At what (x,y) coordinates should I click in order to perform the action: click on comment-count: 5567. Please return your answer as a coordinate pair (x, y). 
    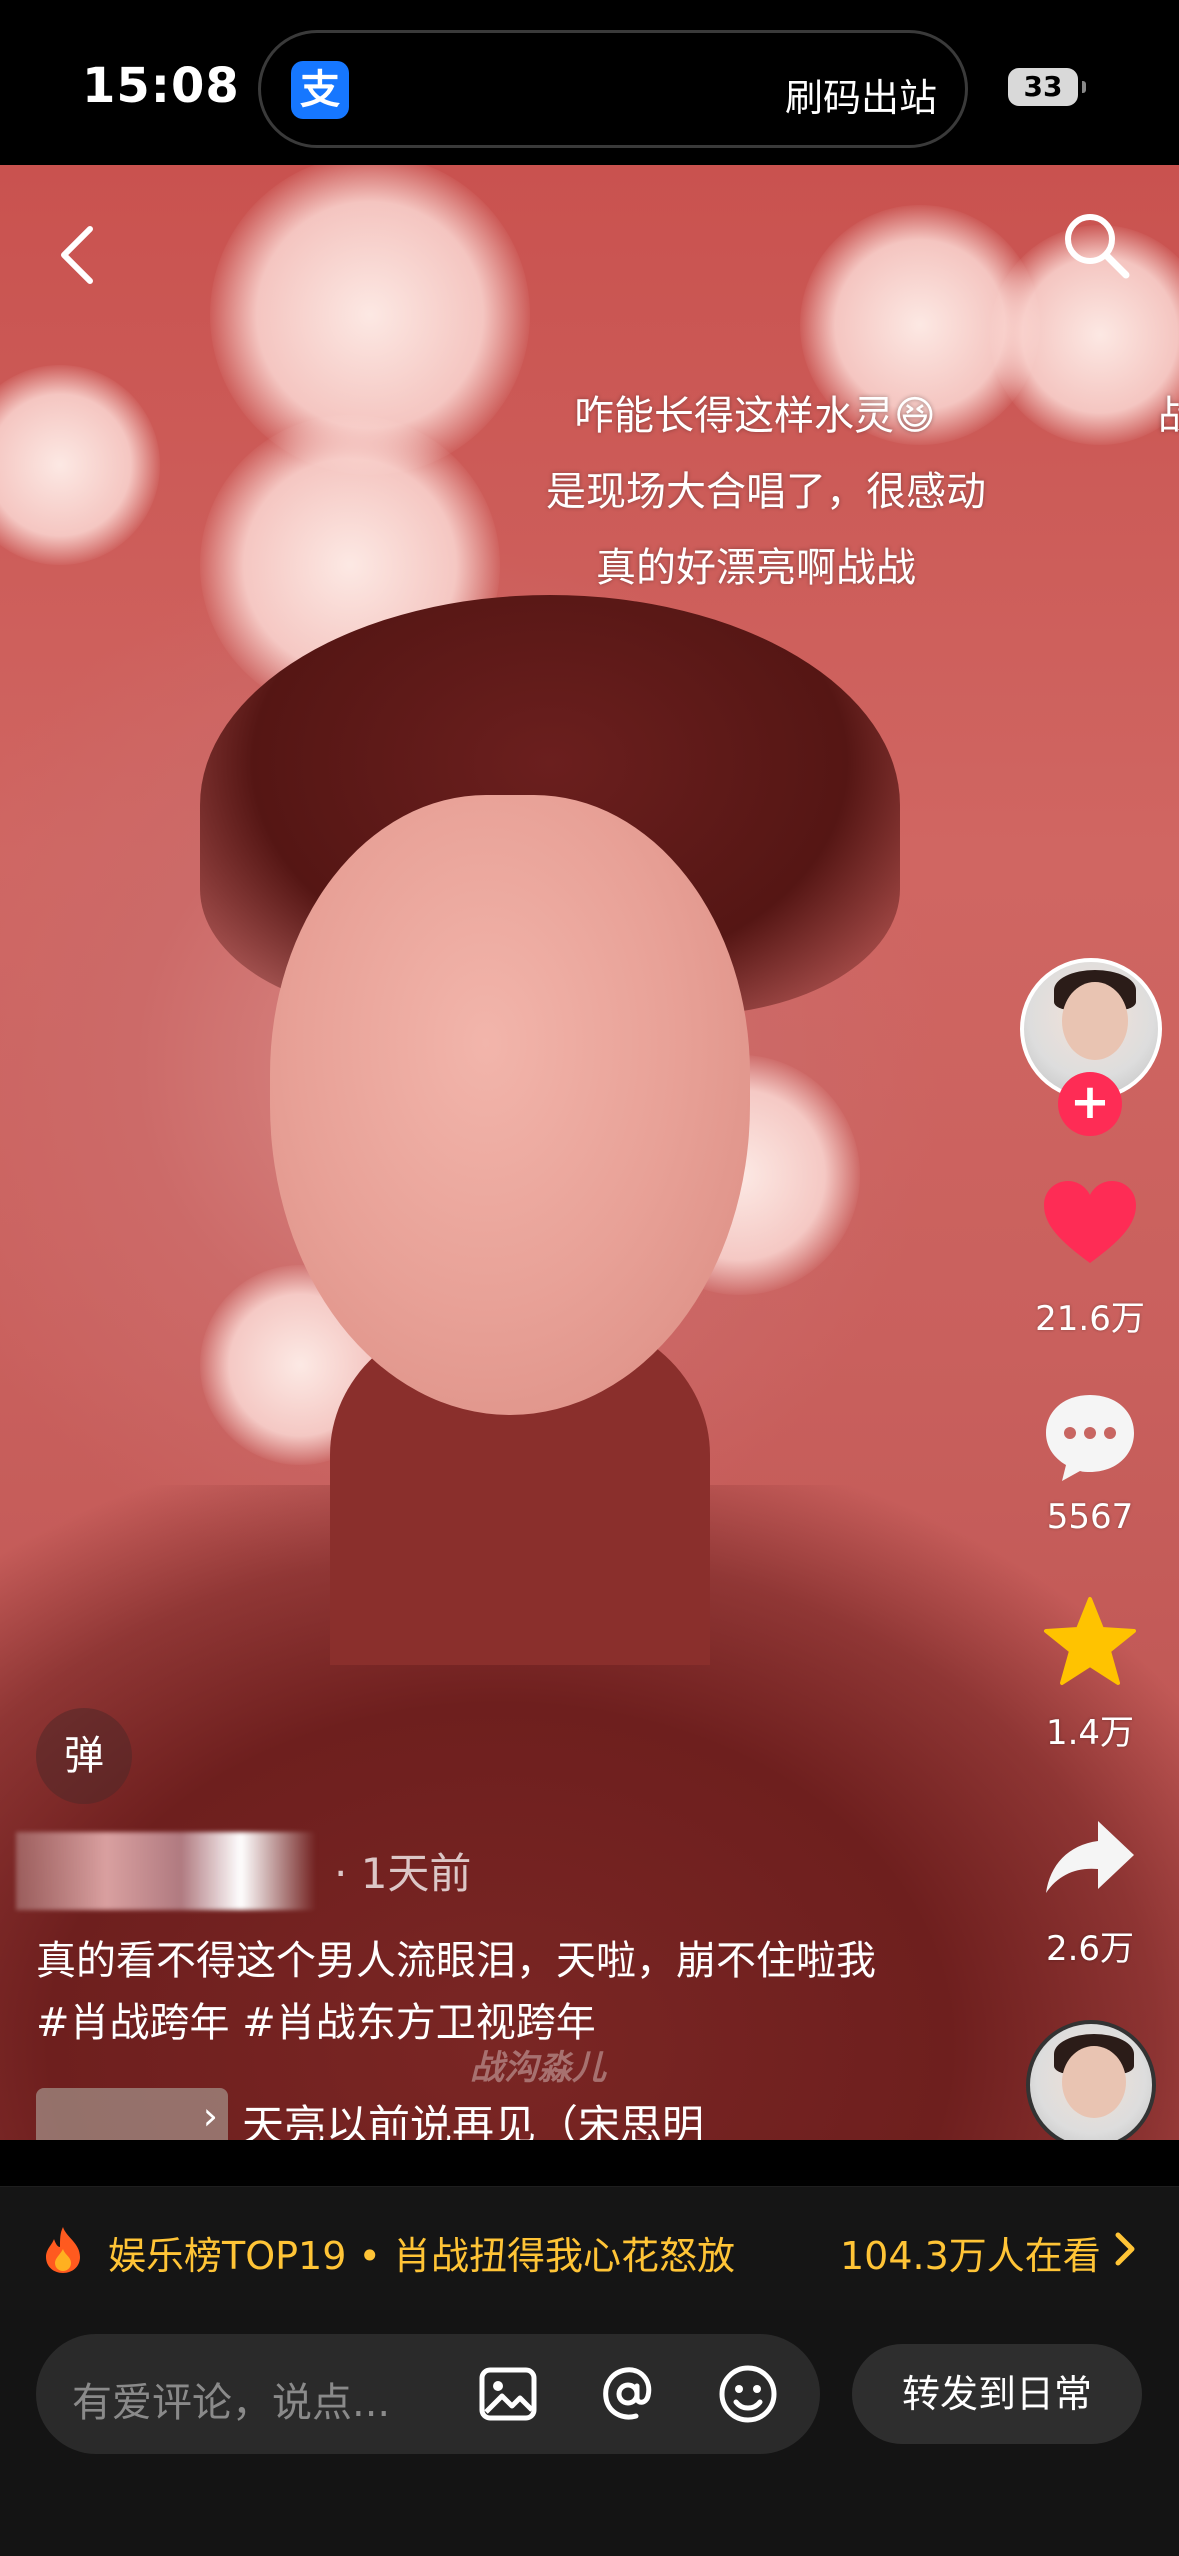
    Looking at the image, I should click on (1090, 1517).